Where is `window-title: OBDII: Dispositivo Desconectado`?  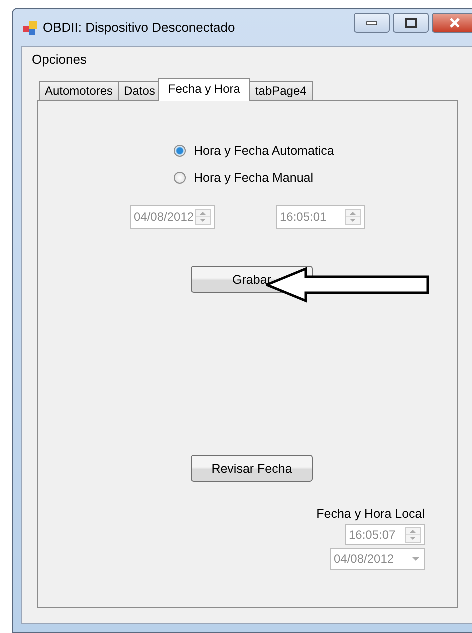
window-title: OBDII: Dispositivo Desconectado is located at coordinates (139, 27).